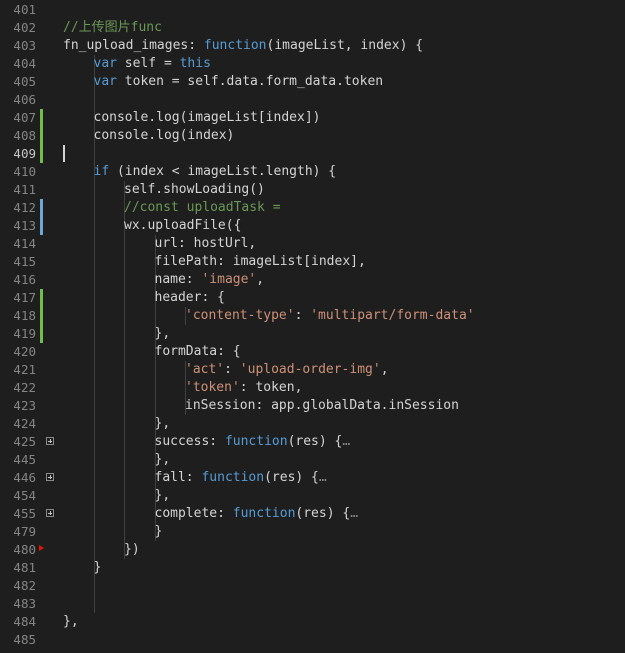  I want to click on code-text: }), so click(132, 550).